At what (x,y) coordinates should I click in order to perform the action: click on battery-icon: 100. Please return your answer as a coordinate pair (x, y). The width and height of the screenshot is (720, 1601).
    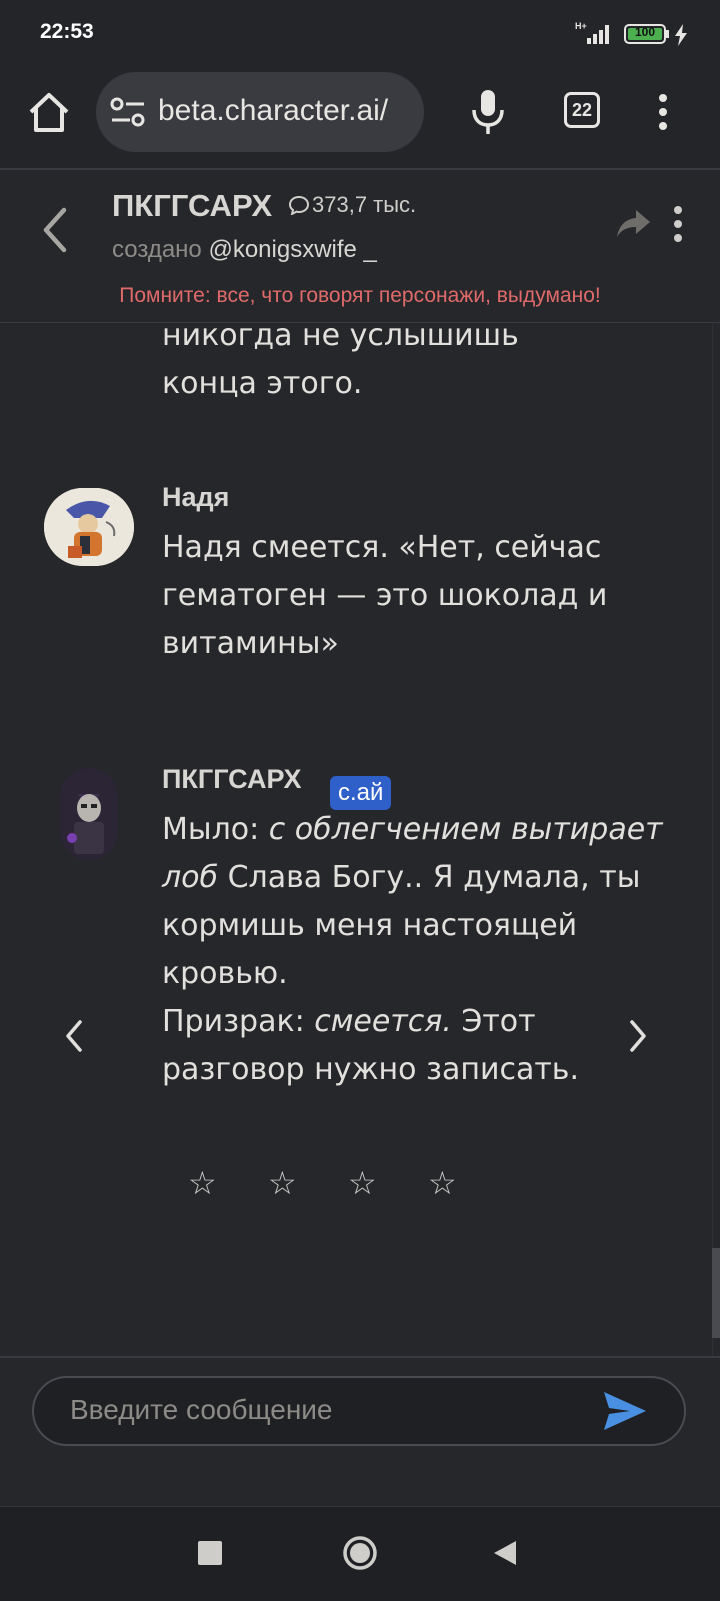
    Looking at the image, I should click on (645, 34).